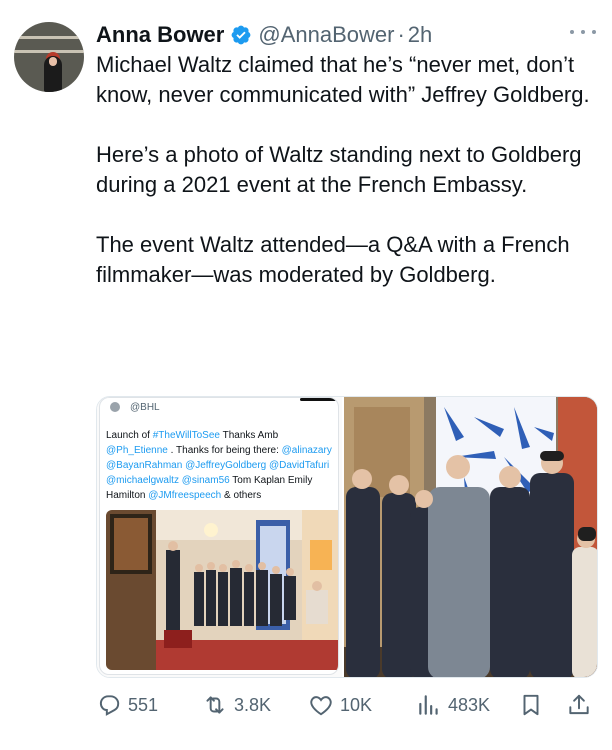 The width and height of the screenshot is (612, 750). I want to click on embedded-link: @JMfreespeech, so click(184, 495).